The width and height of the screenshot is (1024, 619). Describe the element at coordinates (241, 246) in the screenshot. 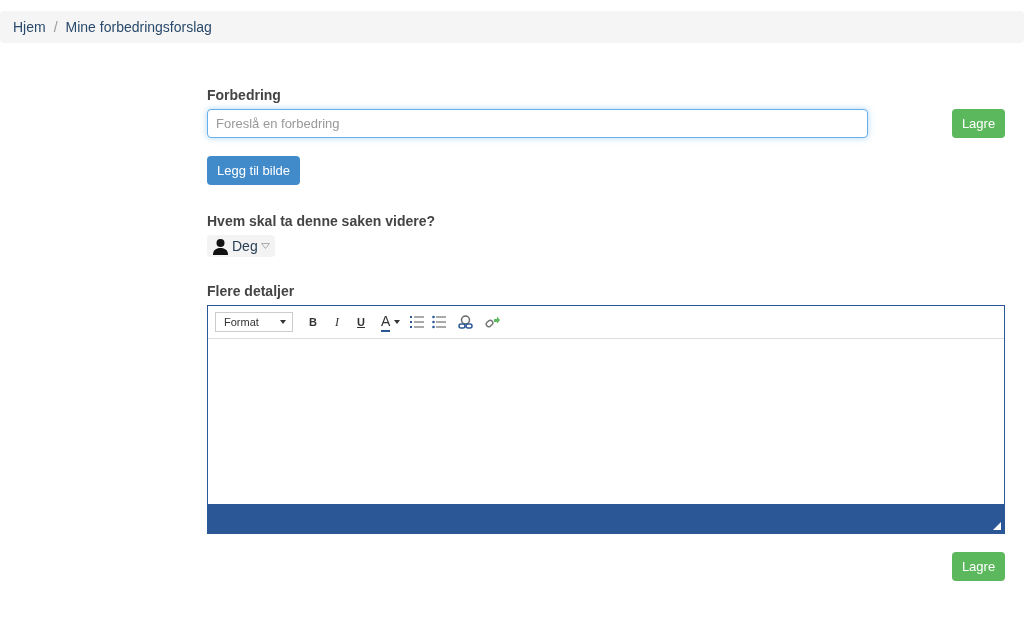

I see `assignee-dropdown: Deg` at that location.